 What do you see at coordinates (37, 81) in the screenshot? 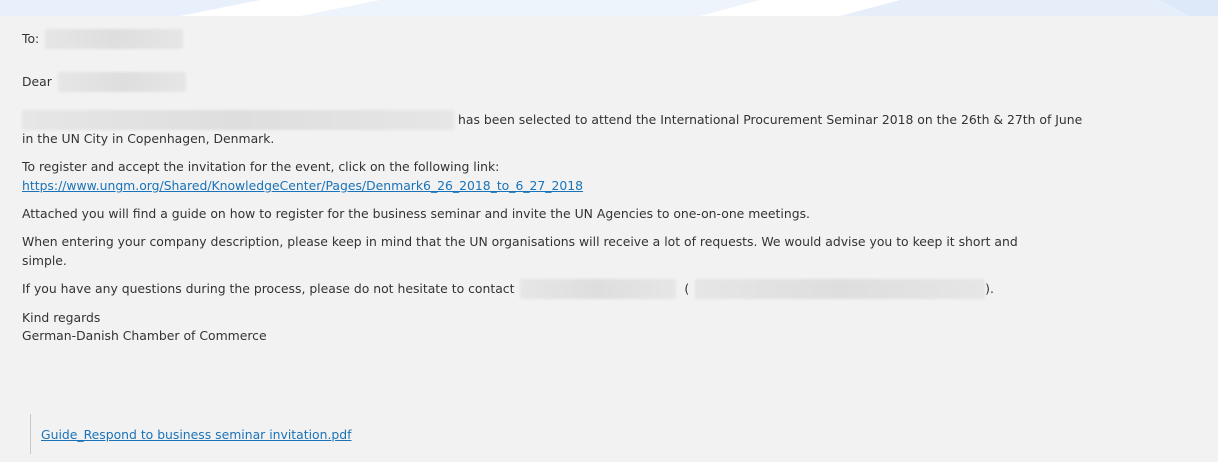
I see `greeting-text: Dear` at bounding box center [37, 81].